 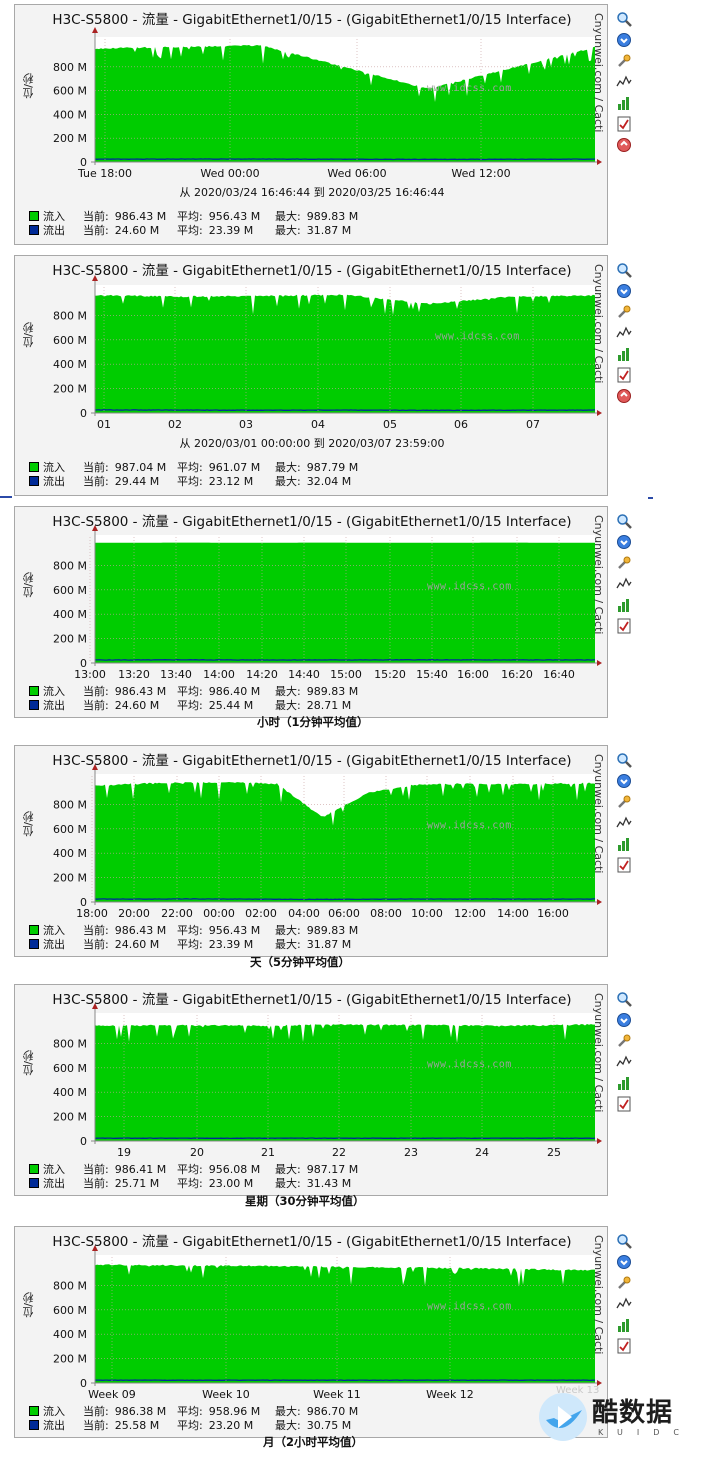 I want to click on x-tick-label: 03, so click(x=246, y=424).